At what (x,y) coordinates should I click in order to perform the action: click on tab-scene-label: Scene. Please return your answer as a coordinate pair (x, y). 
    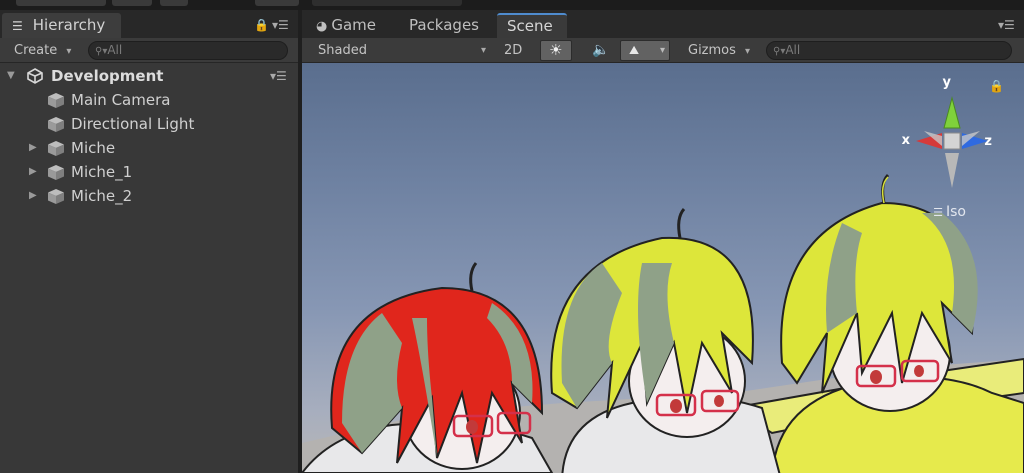
    Looking at the image, I should click on (530, 26).